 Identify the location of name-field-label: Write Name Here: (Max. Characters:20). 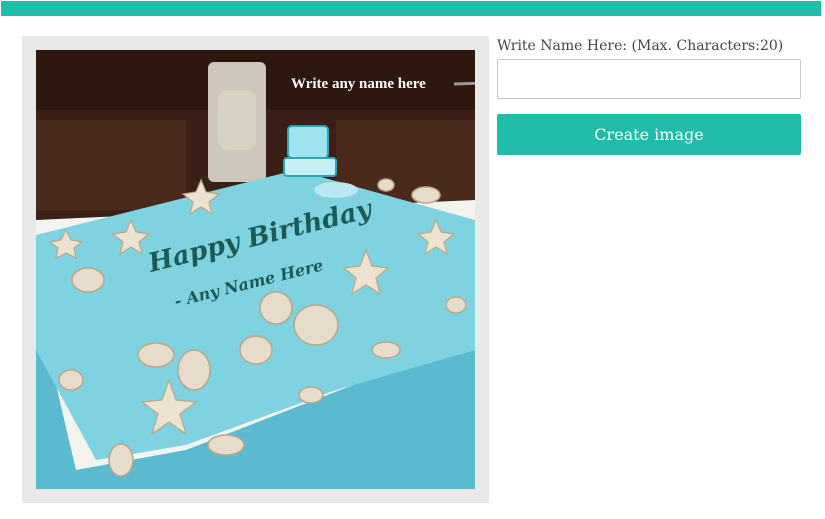
(640, 46).